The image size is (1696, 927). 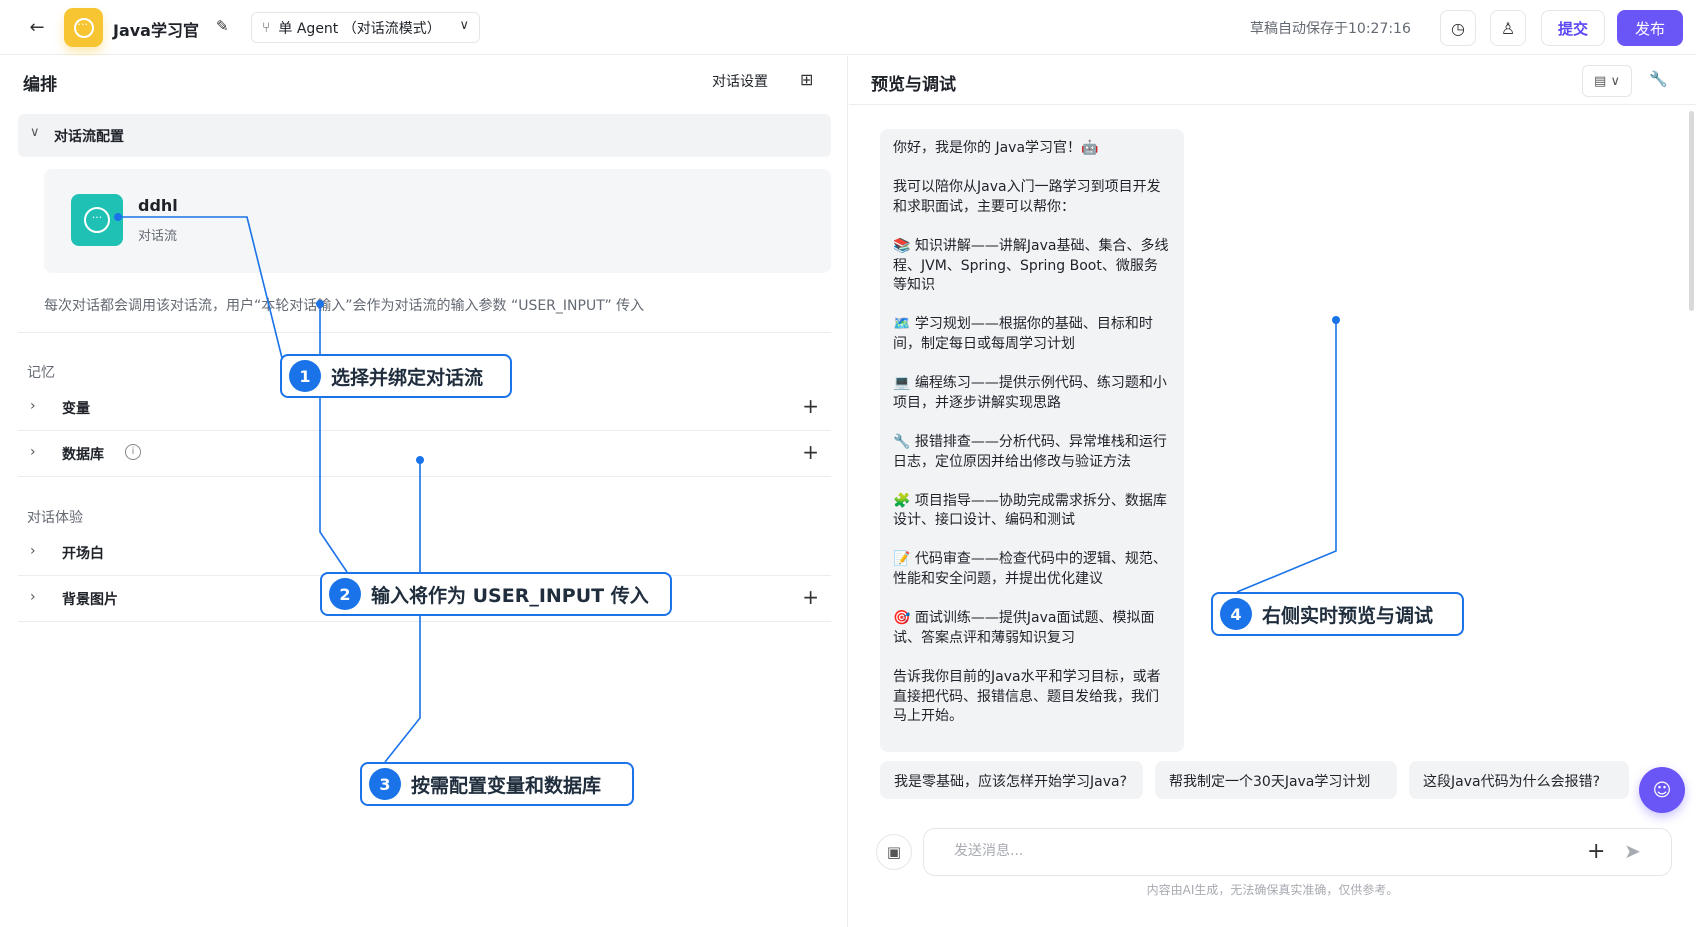 What do you see at coordinates (37, 28) in the screenshot?
I see `back-arrow-icon: ←` at bounding box center [37, 28].